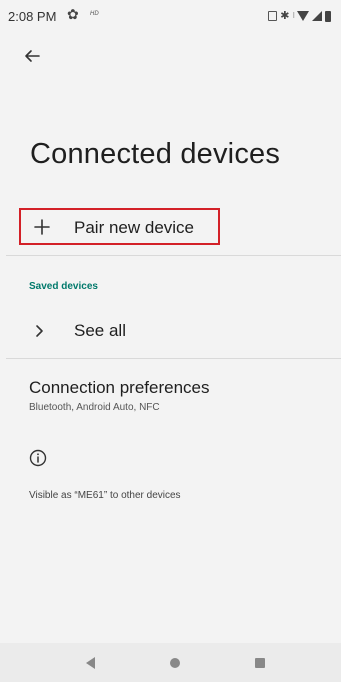 Image resolution: width=341 pixels, height=682 pixels. What do you see at coordinates (119, 387) in the screenshot?
I see `connection-preferences-title: Connection preferences` at bounding box center [119, 387].